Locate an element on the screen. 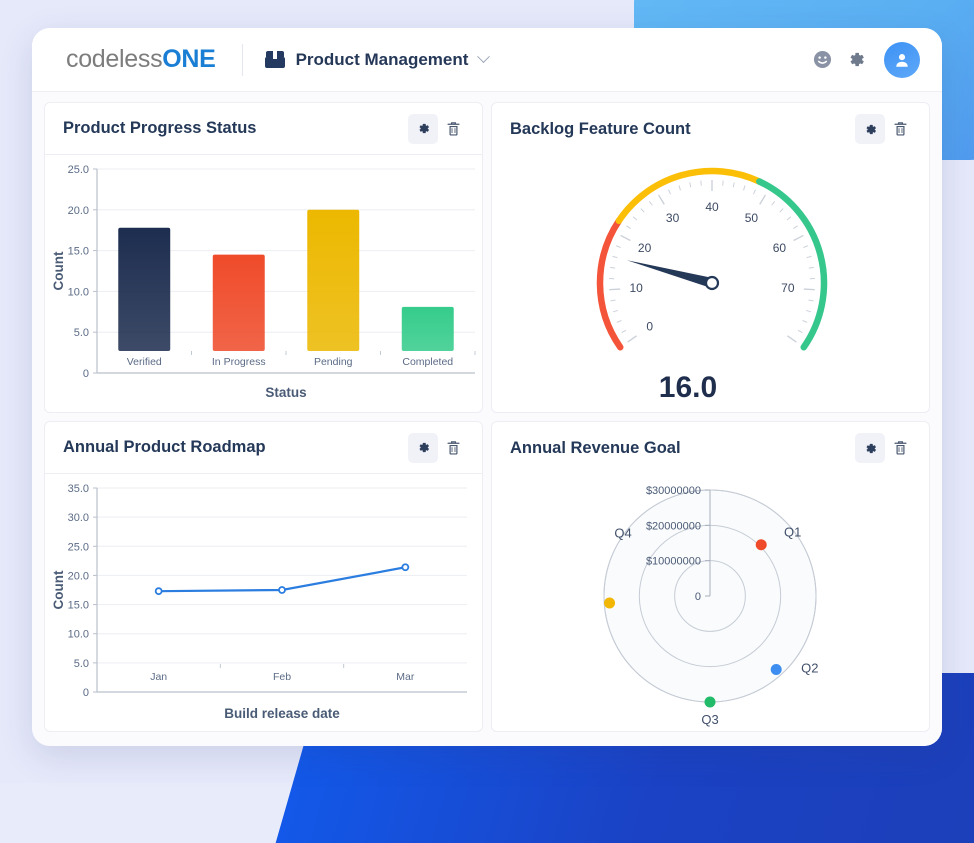 The height and width of the screenshot is (843, 974). x-tick-label: Jan is located at coordinates (158, 677).